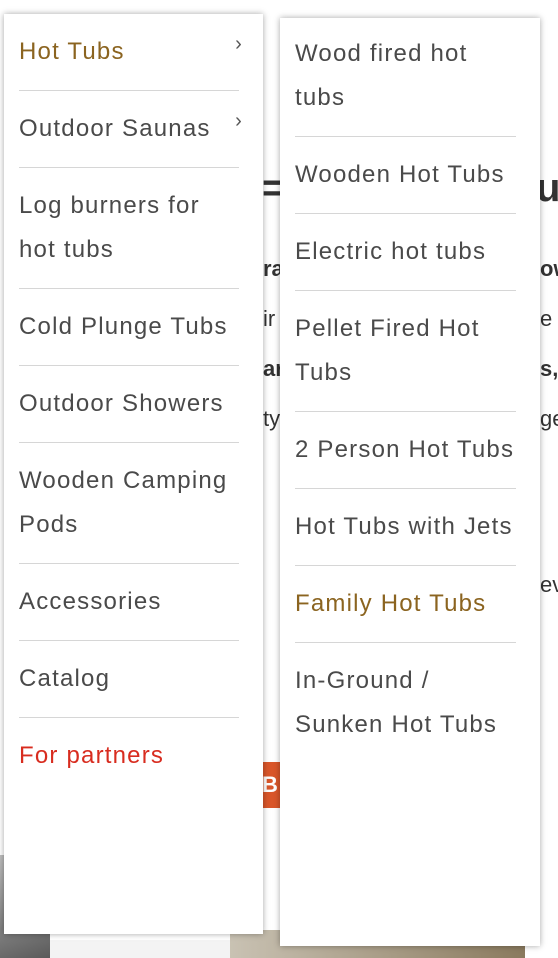 This screenshot has width=558, height=958. I want to click on submenu-item-label: Hot Tubs with Jets, so click(404, 526).